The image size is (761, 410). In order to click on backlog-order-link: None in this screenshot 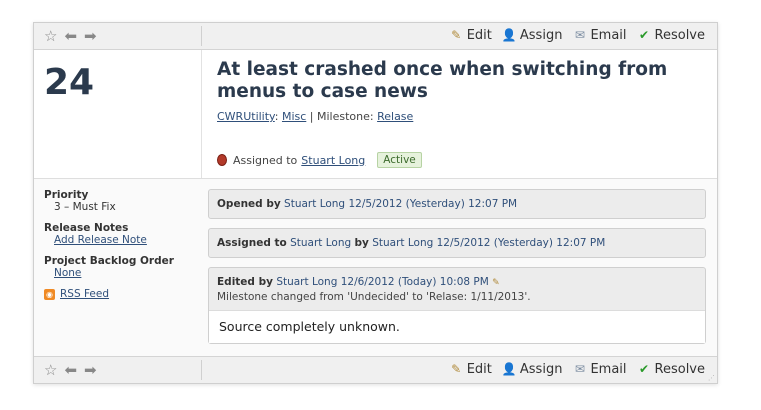, I will do `click(67, 273)`.